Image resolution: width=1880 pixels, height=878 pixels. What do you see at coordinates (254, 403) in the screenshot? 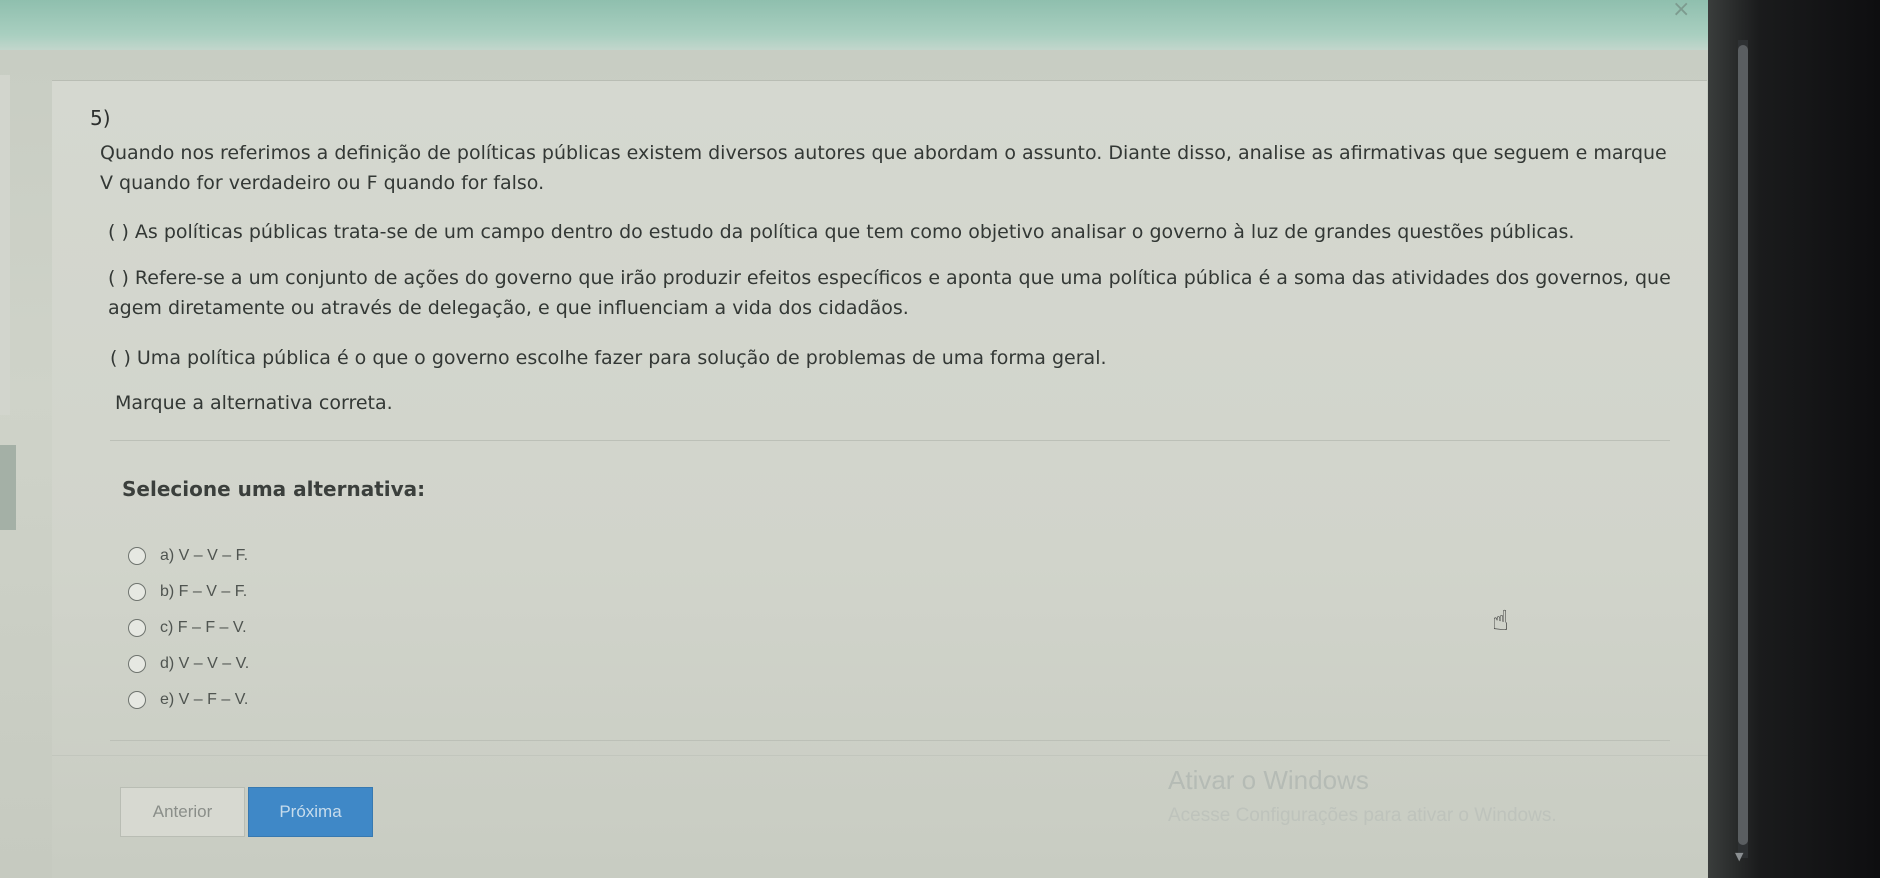
I see `question-instruction: Marque a alternativa correta.` at bounding box center [254, 403].